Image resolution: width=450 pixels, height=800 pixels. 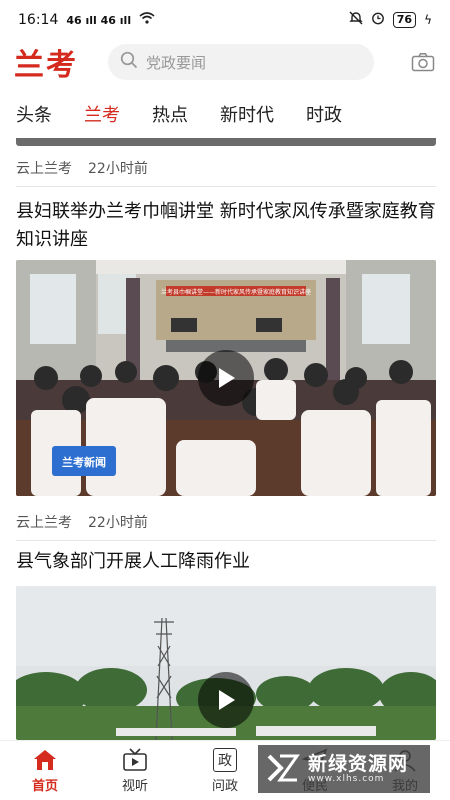 I want to click on brand-logo: 兰考, so click(x=46, y=65).